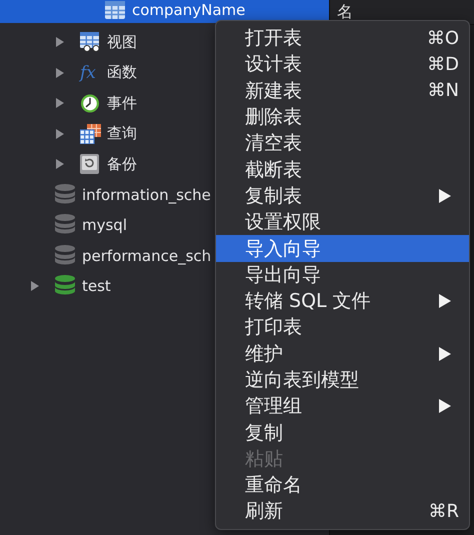  Describe the element at coordinates (164, 11) in the screenshot. I see `tree-item: companyName` at that location.